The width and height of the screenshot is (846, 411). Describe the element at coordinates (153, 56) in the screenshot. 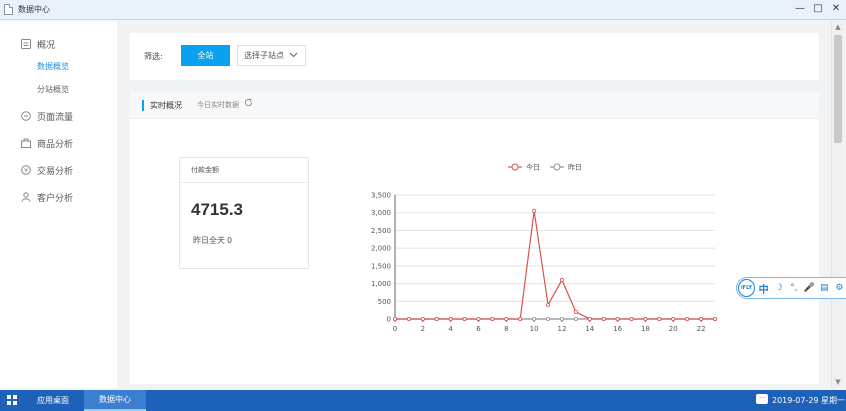

I see `filter-label: 筛选:` at that location.